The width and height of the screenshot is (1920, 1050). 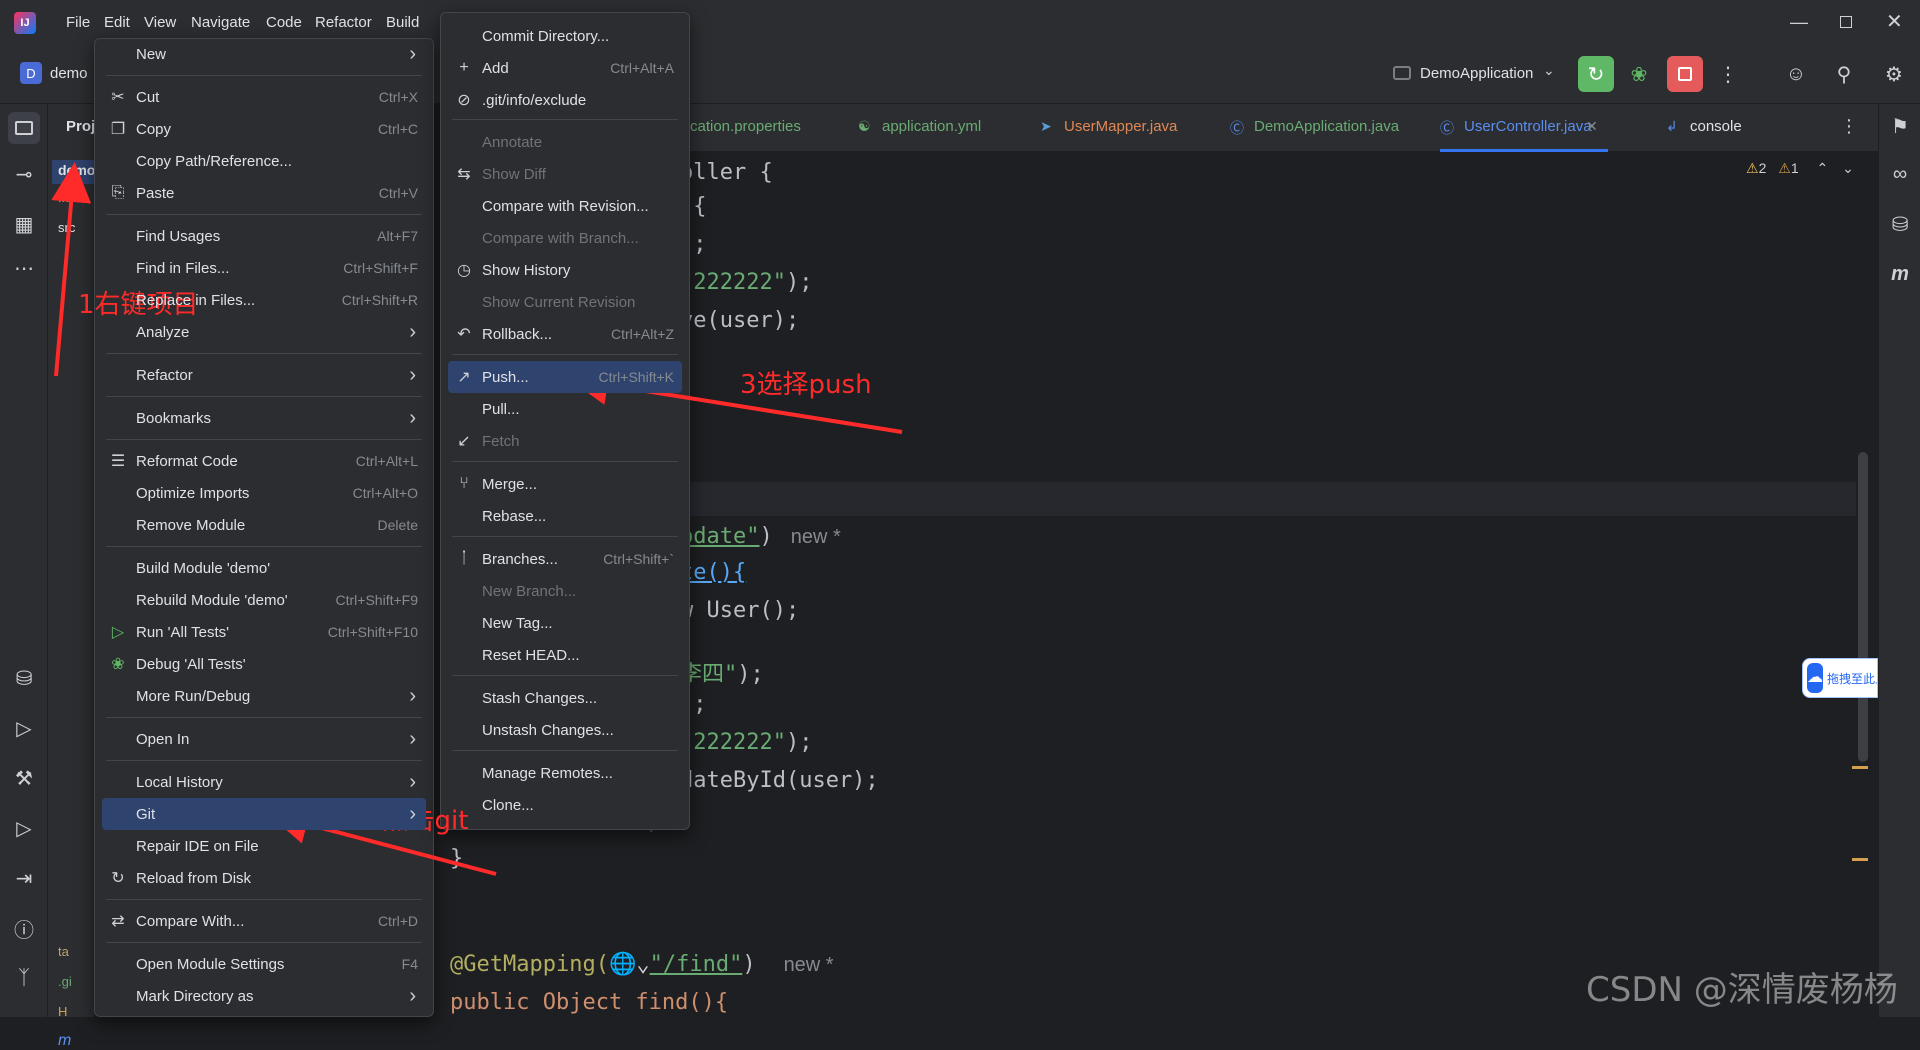 I want to click on run-icon: ▷, so click(x=118, y=632).